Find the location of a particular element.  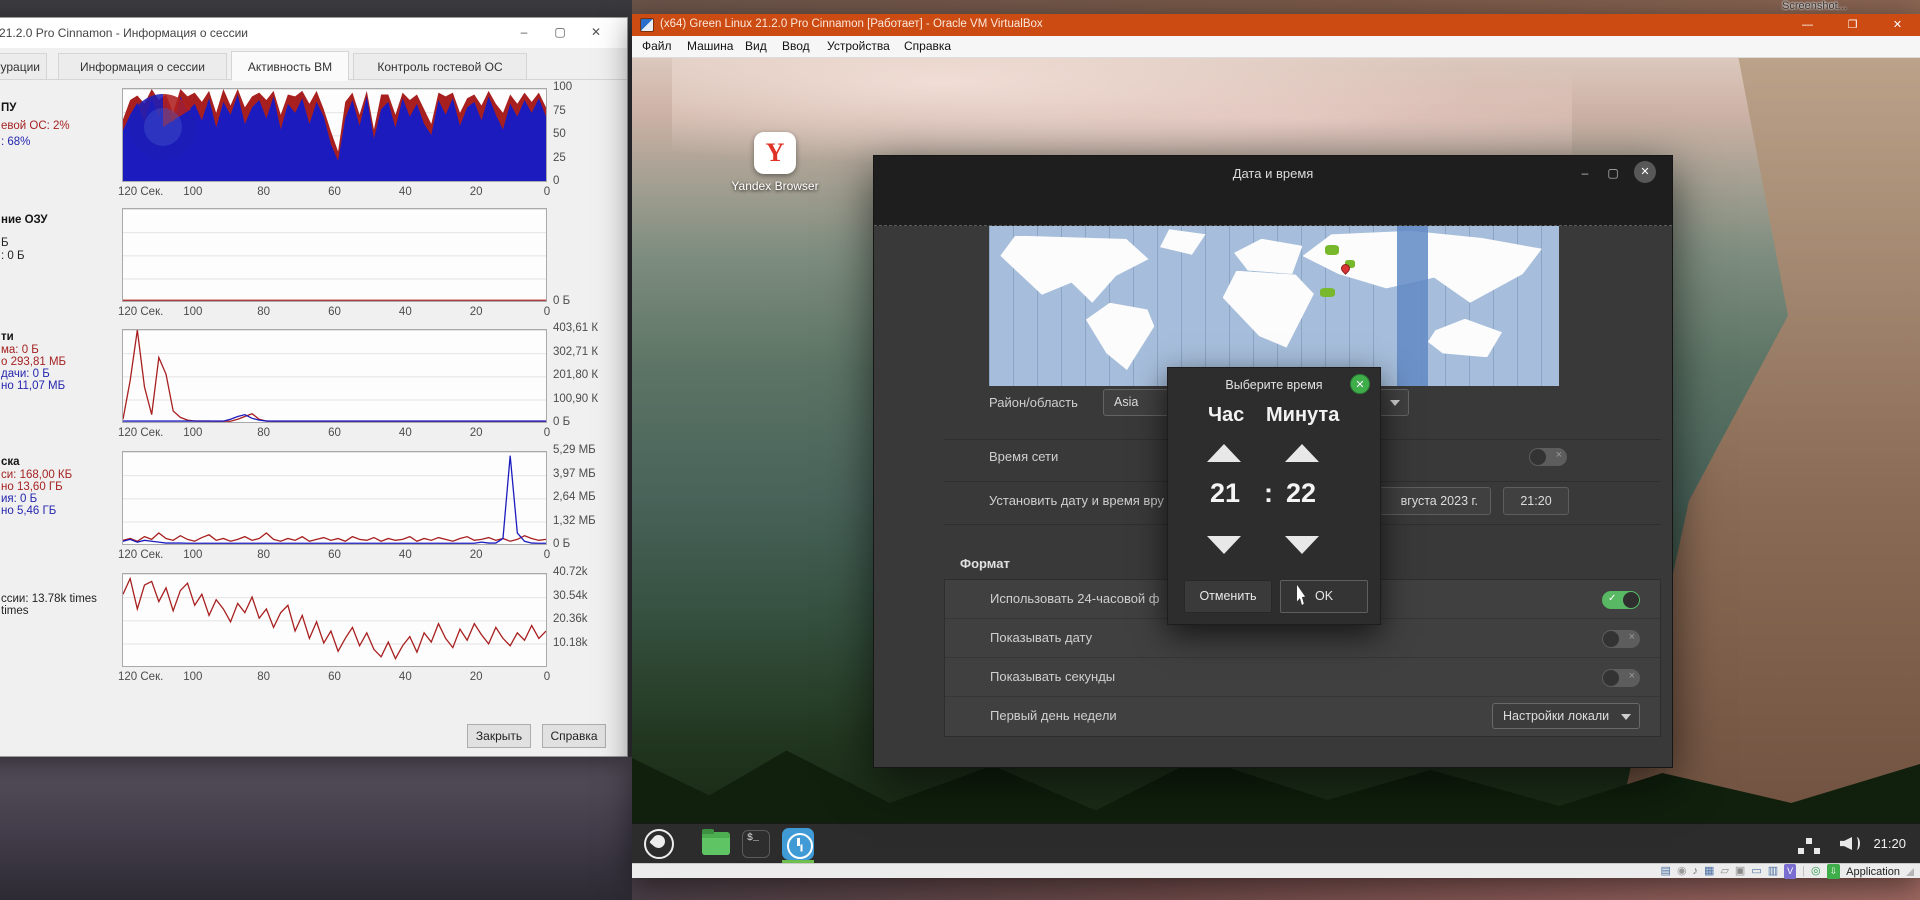

net-tx-rate: дачи: 0 Б is located at coordinates (25, 374).